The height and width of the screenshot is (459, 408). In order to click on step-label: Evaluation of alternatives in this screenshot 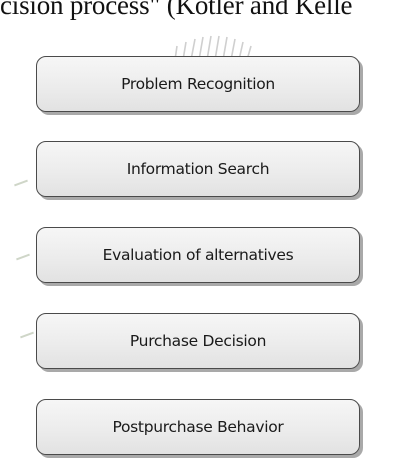, I will do `click(198, 255)`.